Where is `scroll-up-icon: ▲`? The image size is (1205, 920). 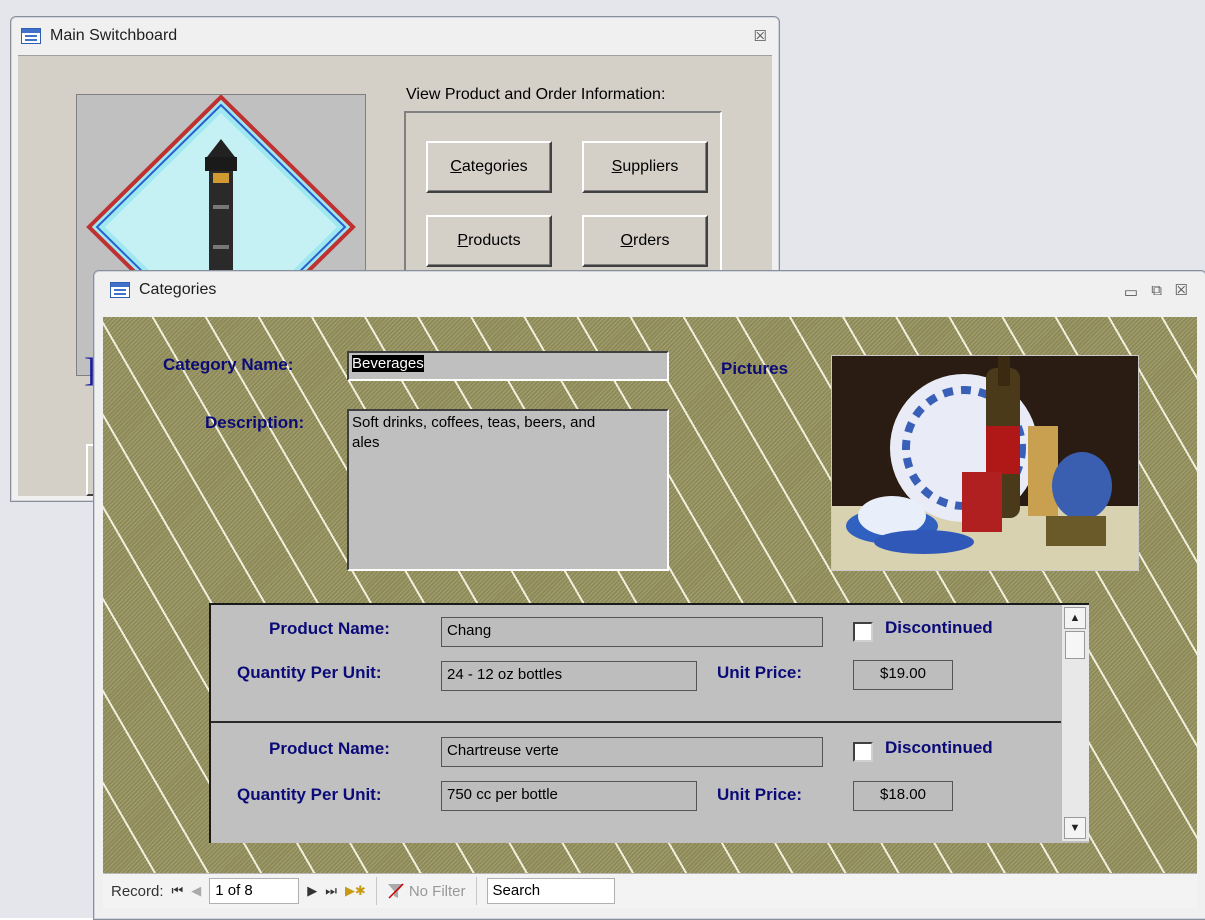
scroll-up-icon: ▲ is located at coordinates (1075, 618).